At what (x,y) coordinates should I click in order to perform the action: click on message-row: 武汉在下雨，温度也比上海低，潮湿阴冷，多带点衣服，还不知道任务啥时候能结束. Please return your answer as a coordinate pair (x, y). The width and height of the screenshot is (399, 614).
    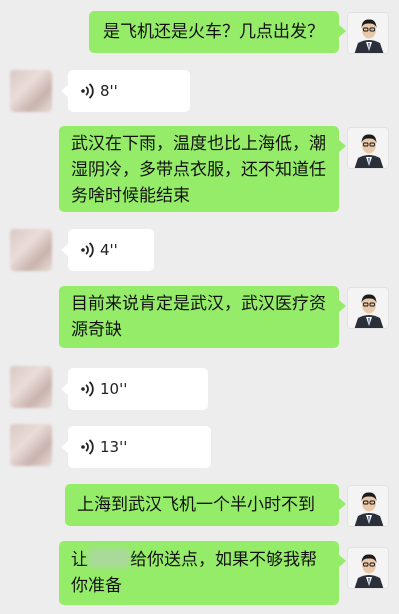
    Looking at the image, I should click on (199, 171).